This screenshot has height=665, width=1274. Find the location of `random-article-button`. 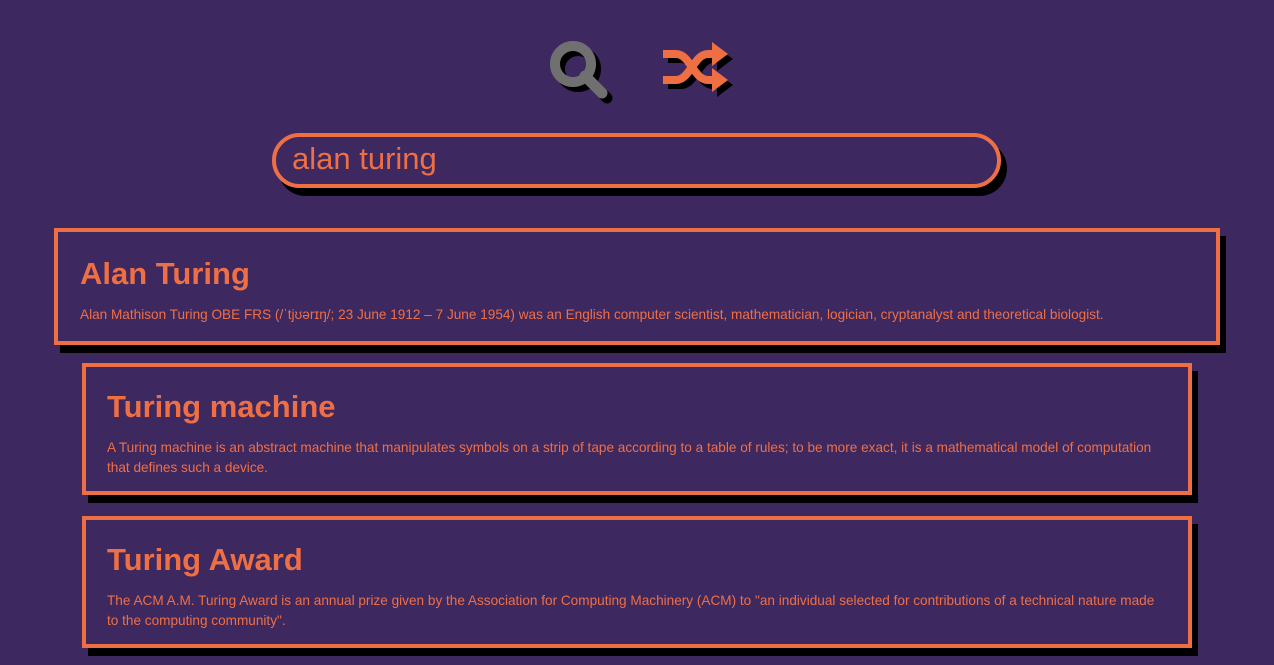

random-article-button is located at coordinates (698, 71).